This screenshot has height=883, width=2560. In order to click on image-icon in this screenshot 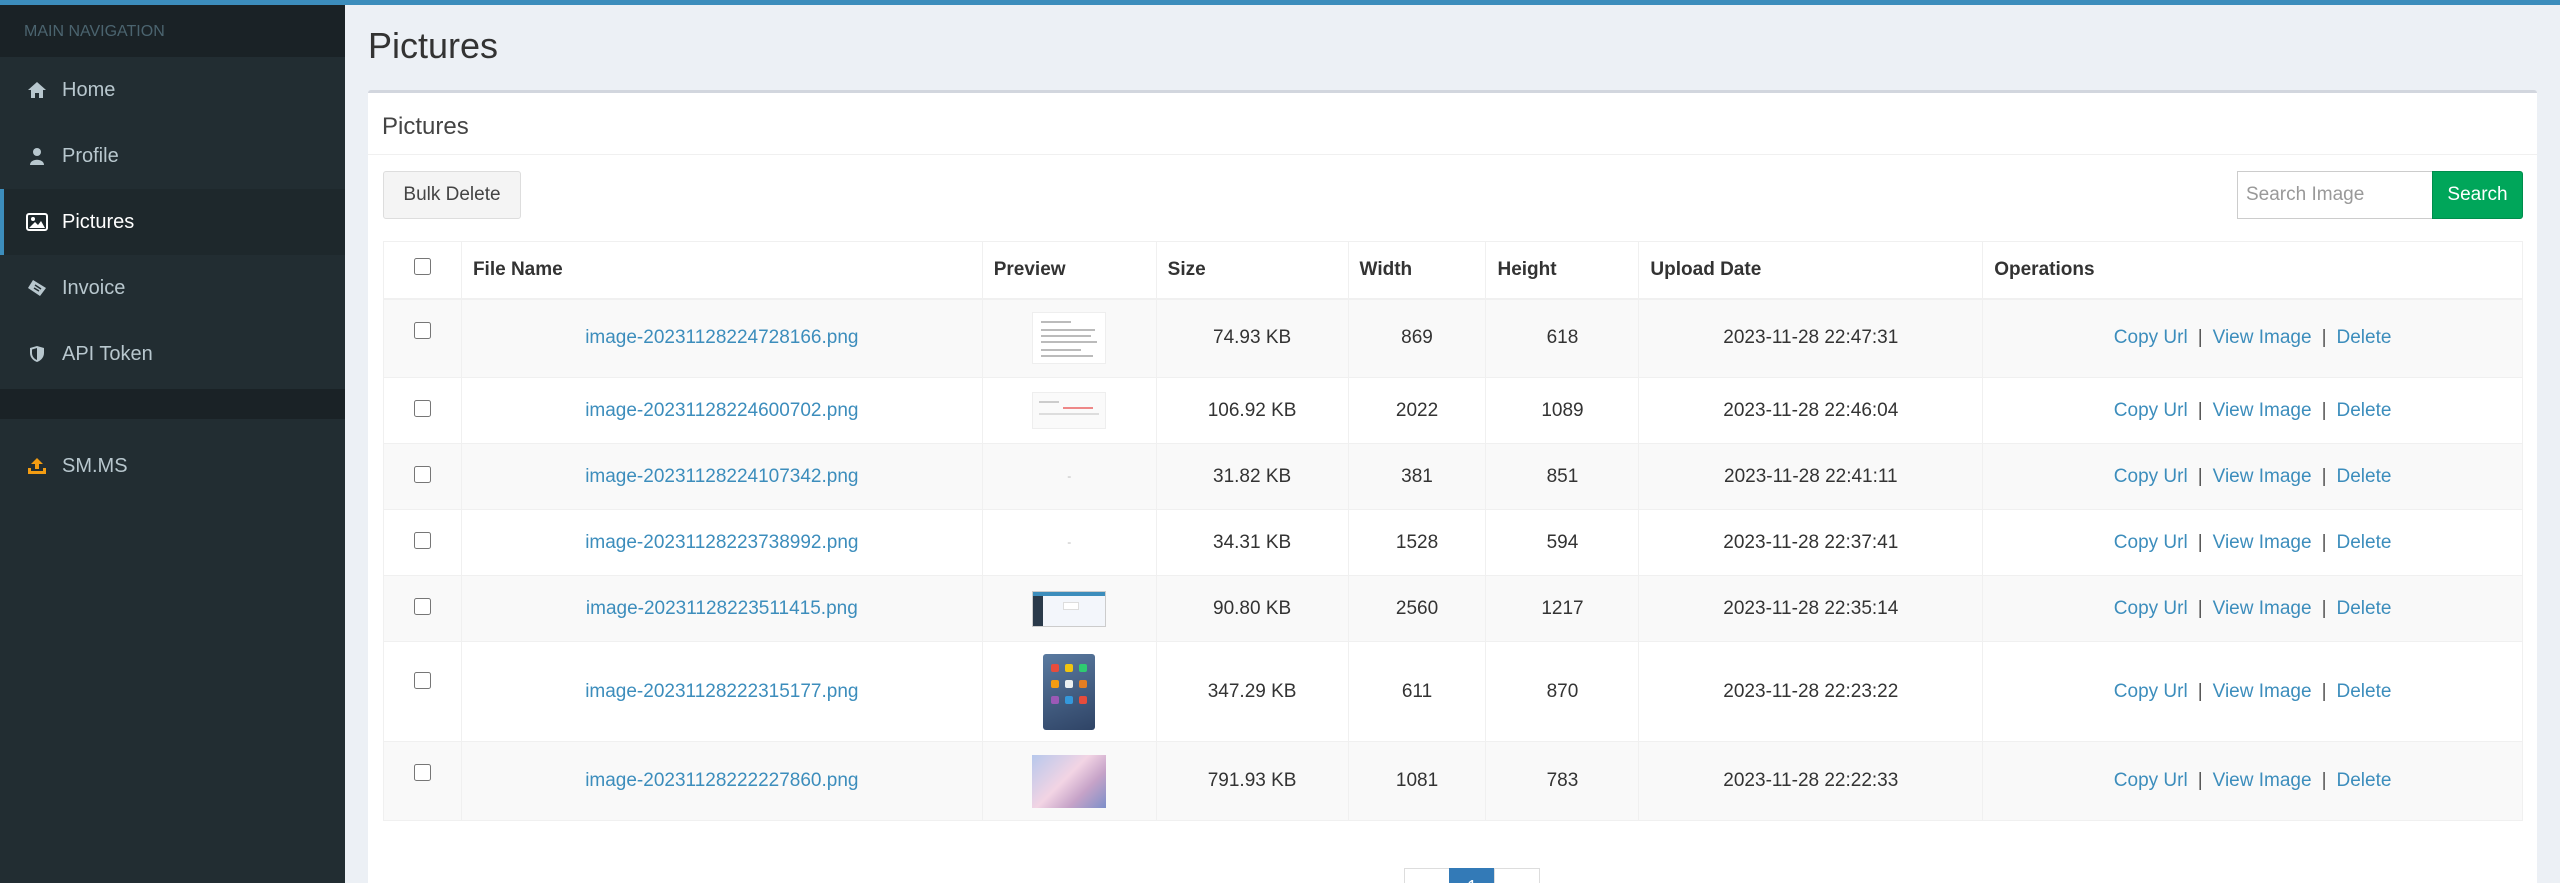, I will do `click(37, 222)`.